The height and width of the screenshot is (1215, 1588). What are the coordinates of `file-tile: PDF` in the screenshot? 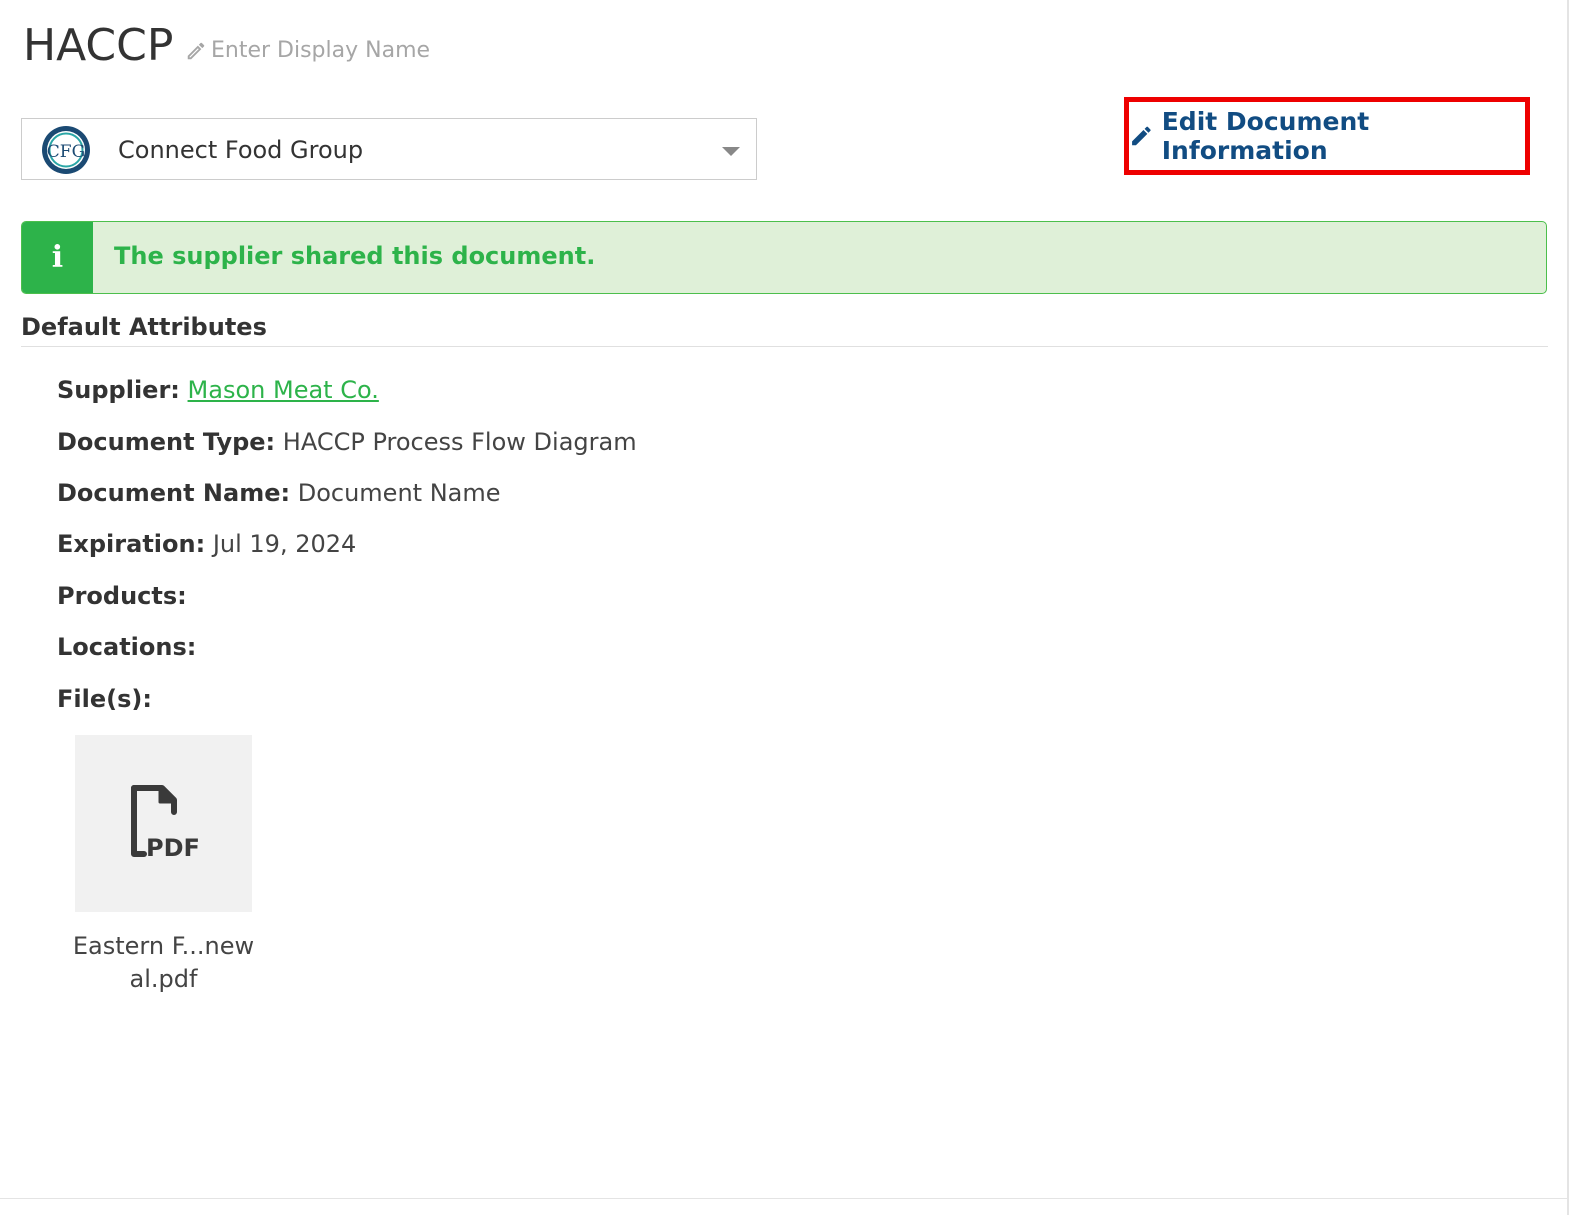 It's located at (163, 823).